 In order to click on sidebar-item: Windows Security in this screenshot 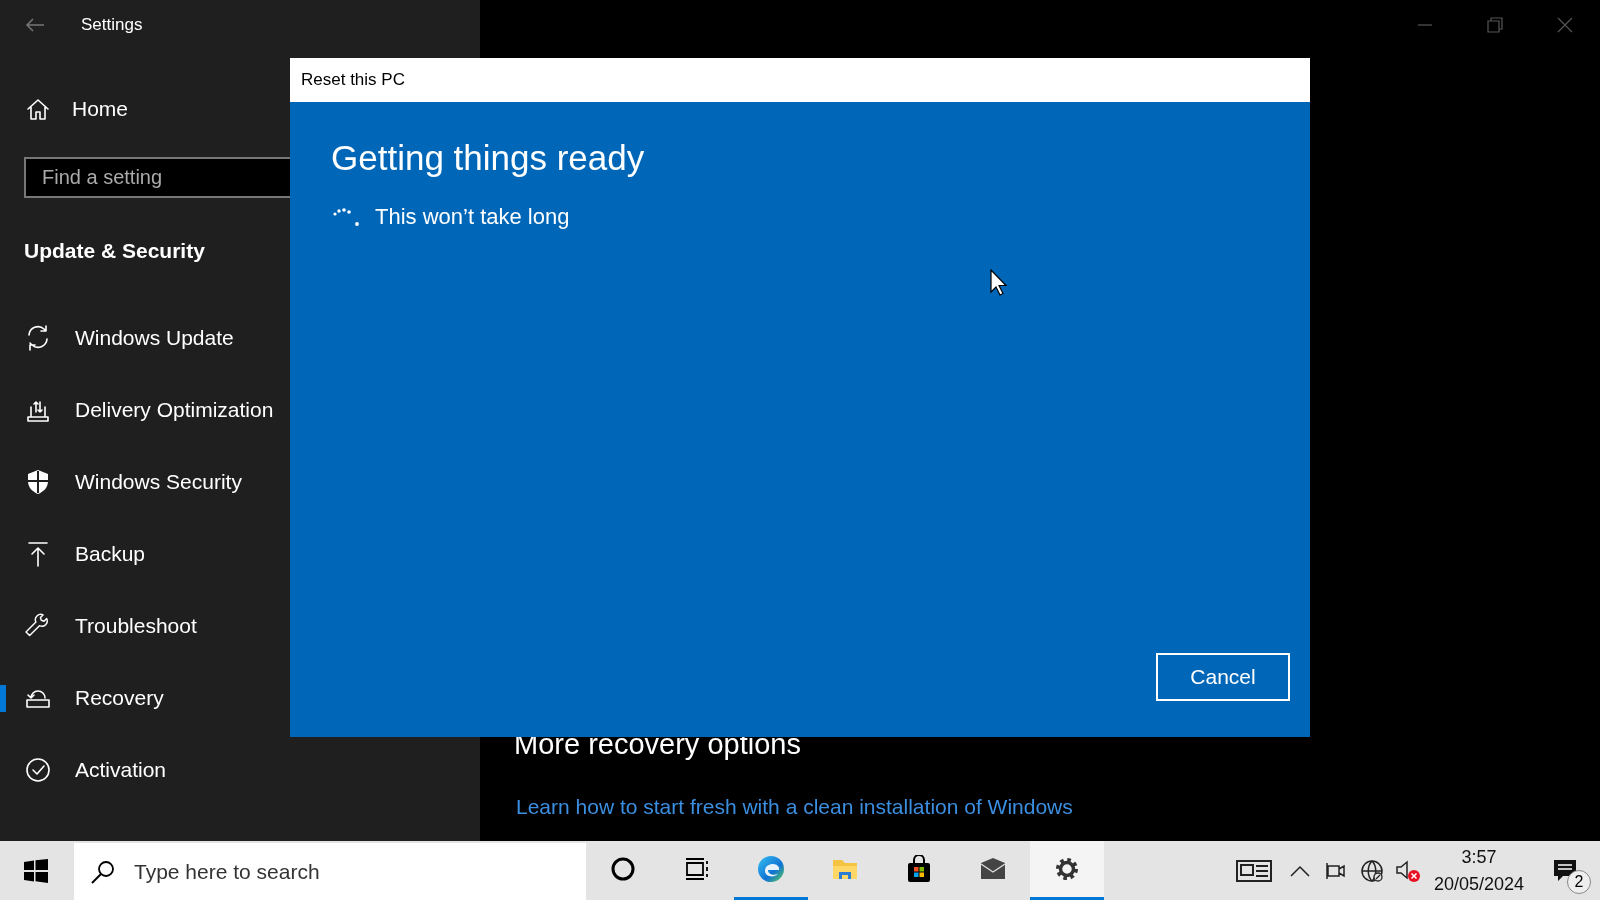, I will do `click(240, 482)`.